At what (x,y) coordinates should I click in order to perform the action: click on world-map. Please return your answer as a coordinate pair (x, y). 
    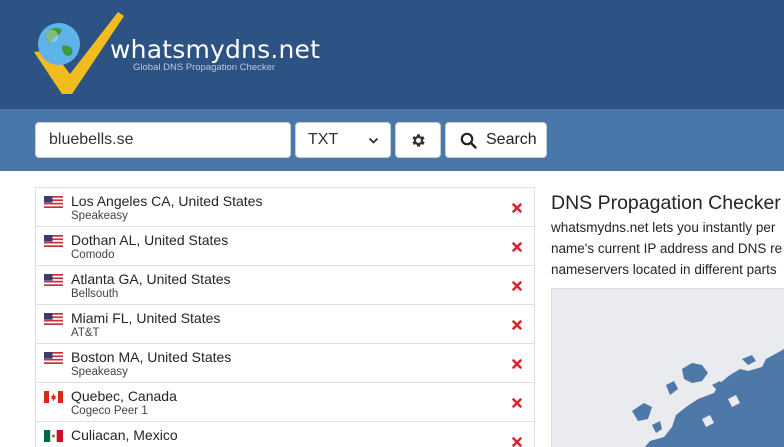
    Looking at the image, I should click on (667, 367).